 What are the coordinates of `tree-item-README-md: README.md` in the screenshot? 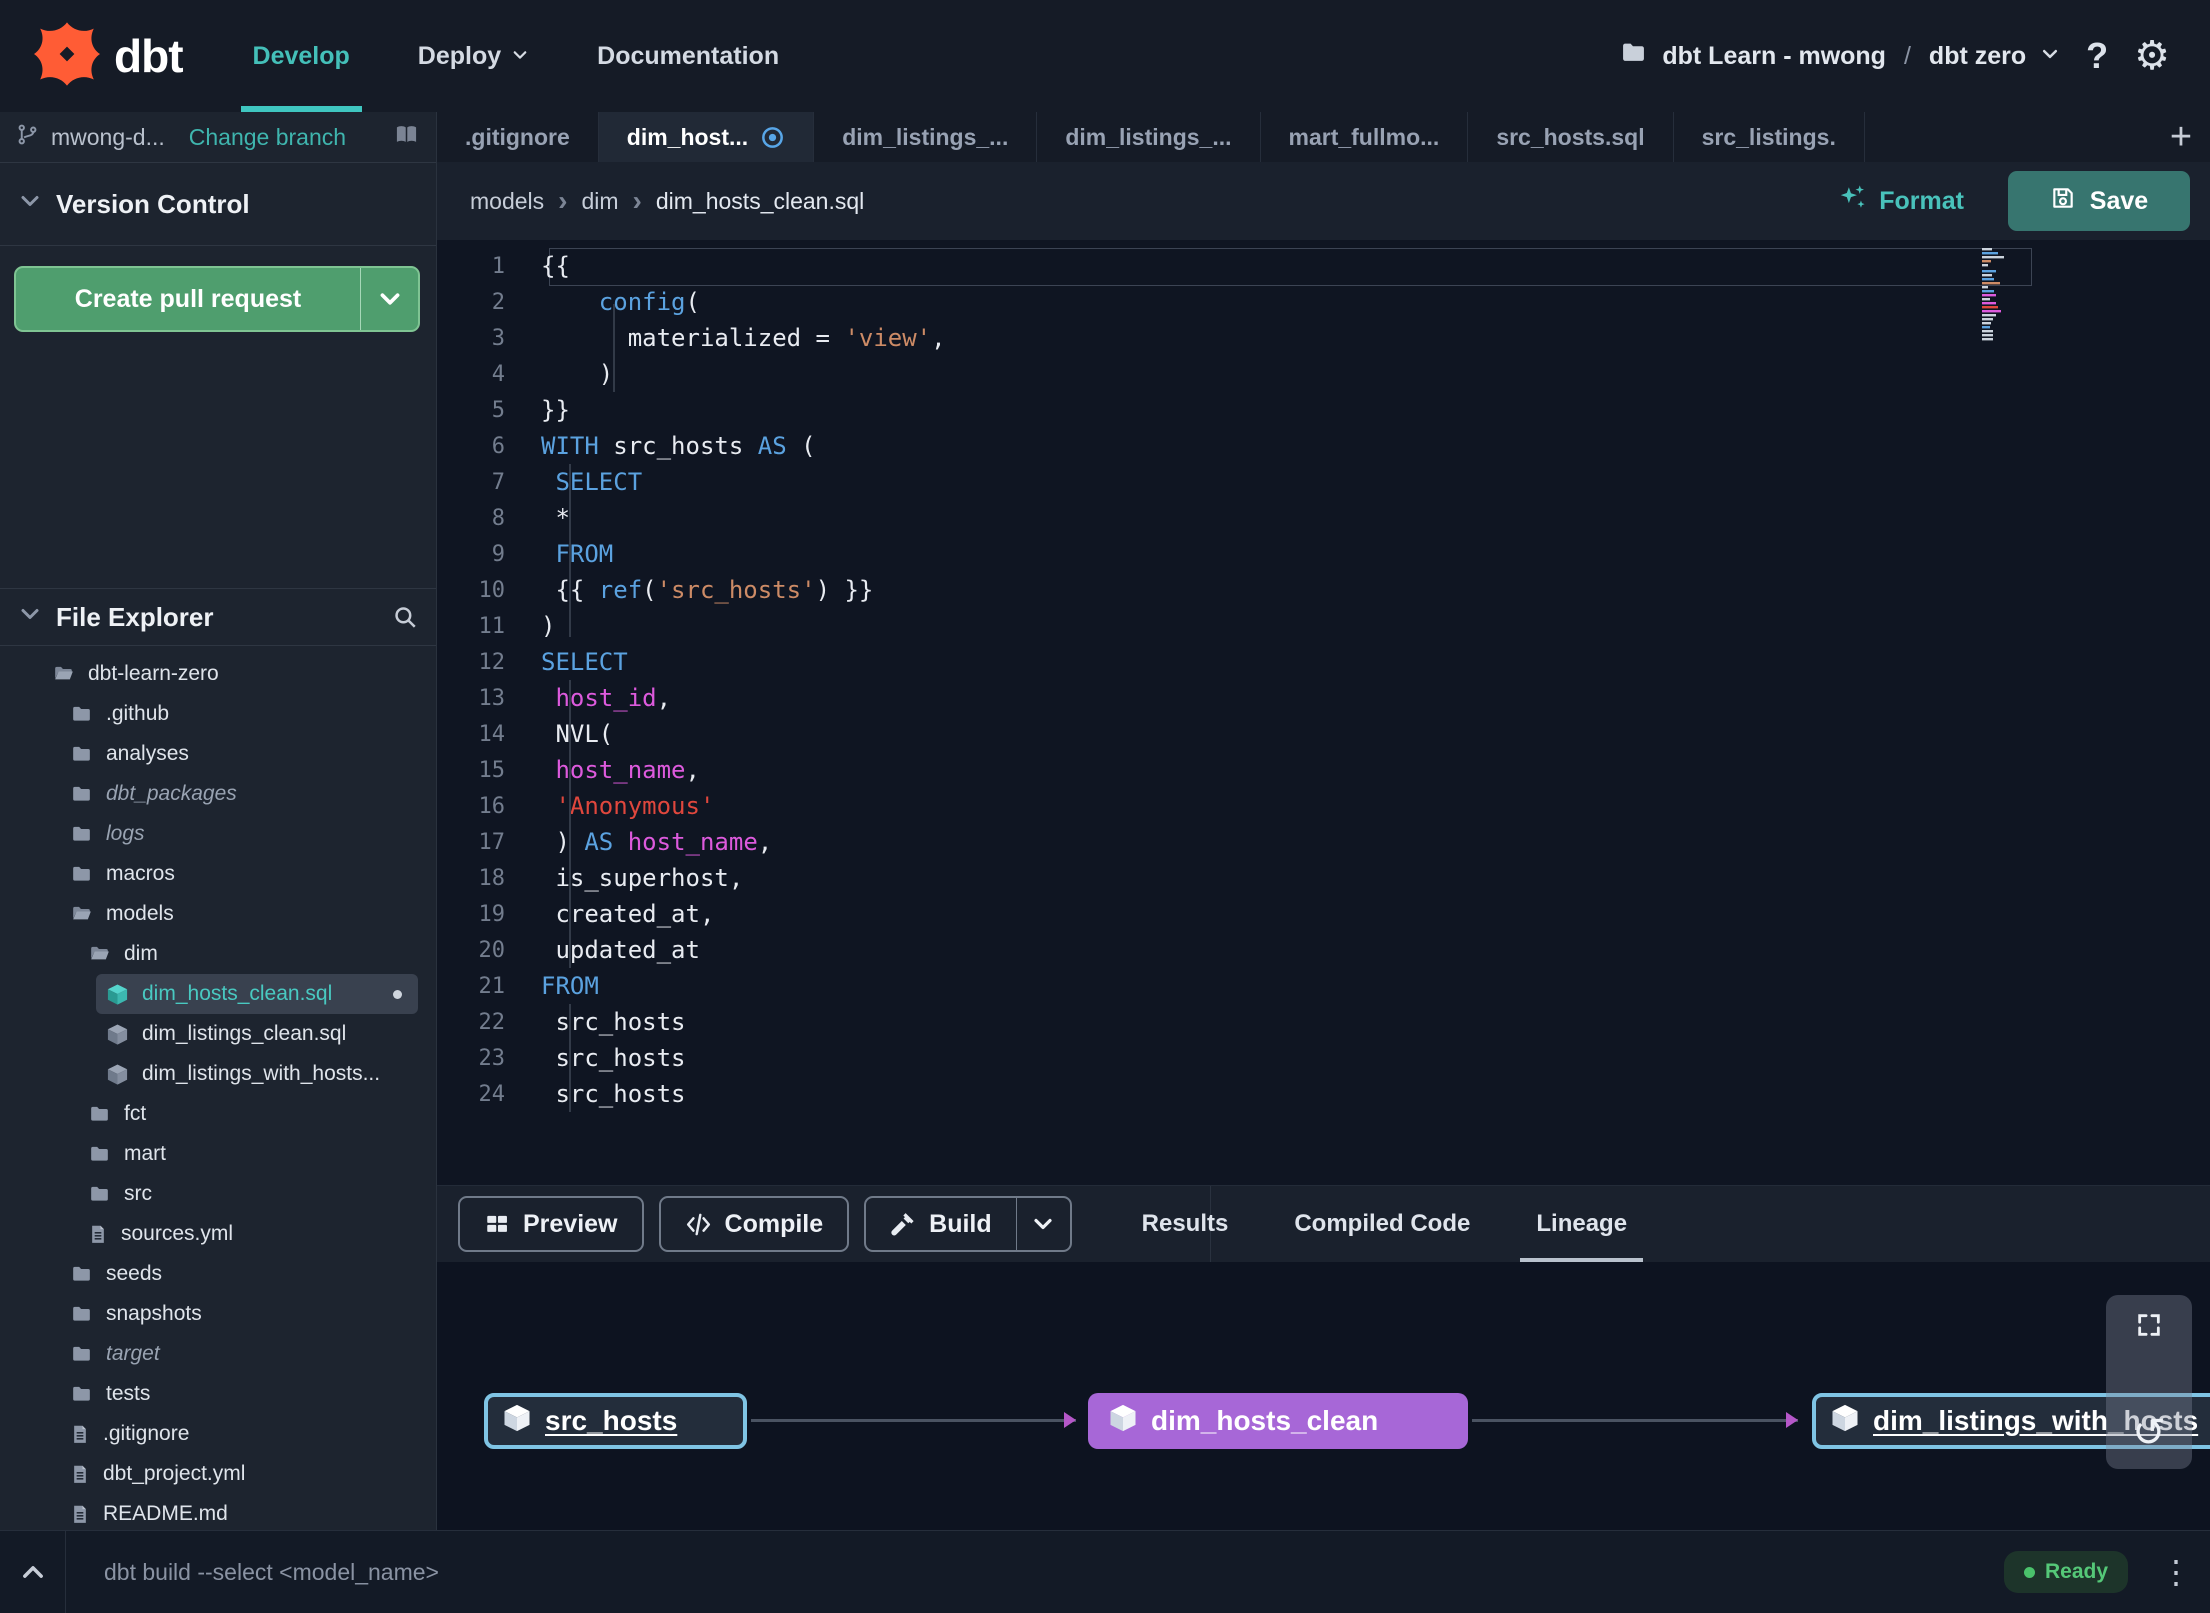 It's located at (218, 1512).